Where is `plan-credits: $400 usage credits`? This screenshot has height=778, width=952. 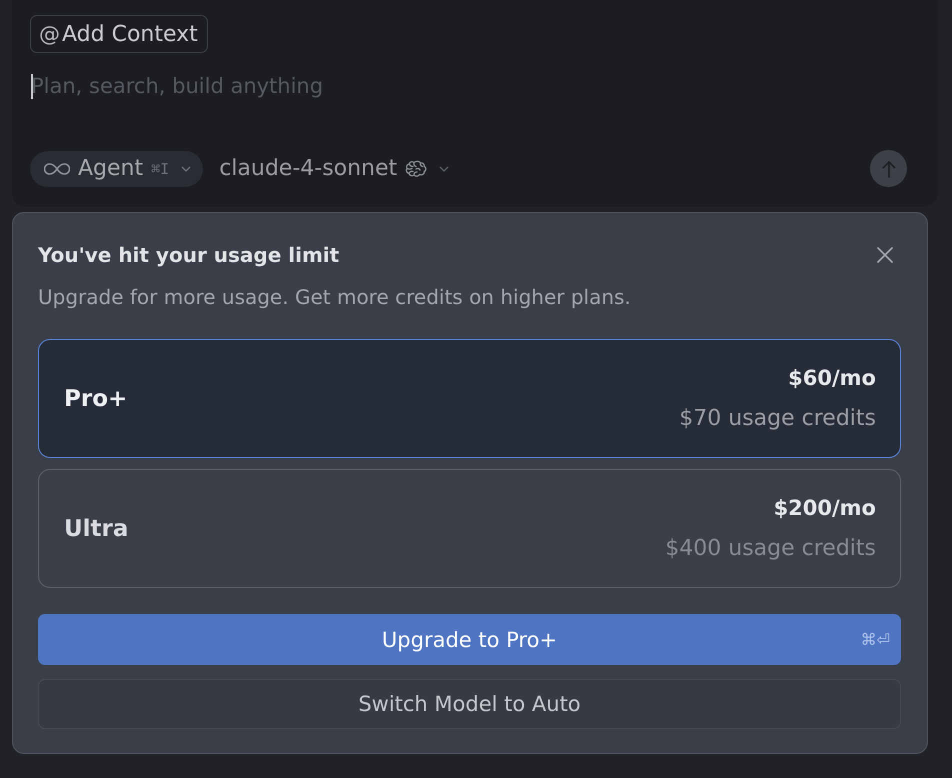
plan-credits: $400 usage credits is located at coordinates (770, 549).